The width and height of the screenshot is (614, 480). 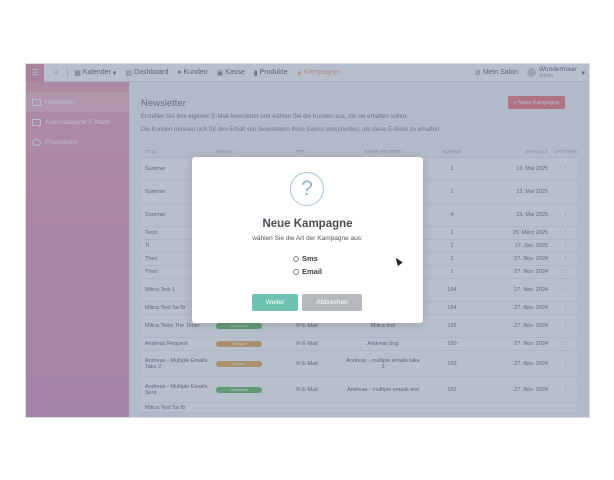 What do you see at coordinates (275, 302) in the screenshot?
I see `continue-button: Weiter` at bounding box center [275, 302].